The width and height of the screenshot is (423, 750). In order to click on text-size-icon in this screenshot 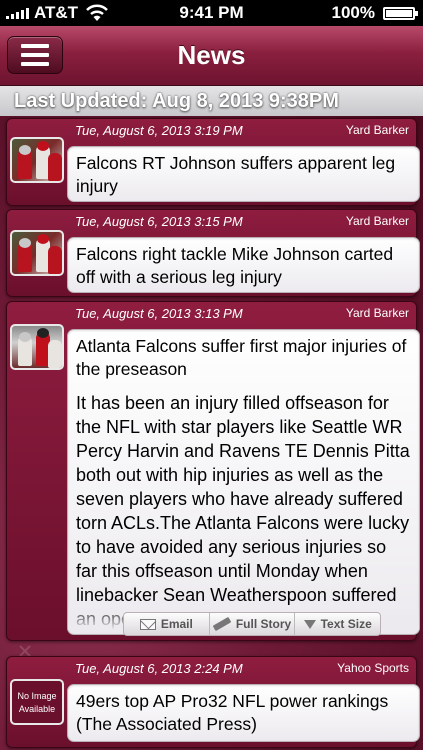, I will do `click(309, 624)`.